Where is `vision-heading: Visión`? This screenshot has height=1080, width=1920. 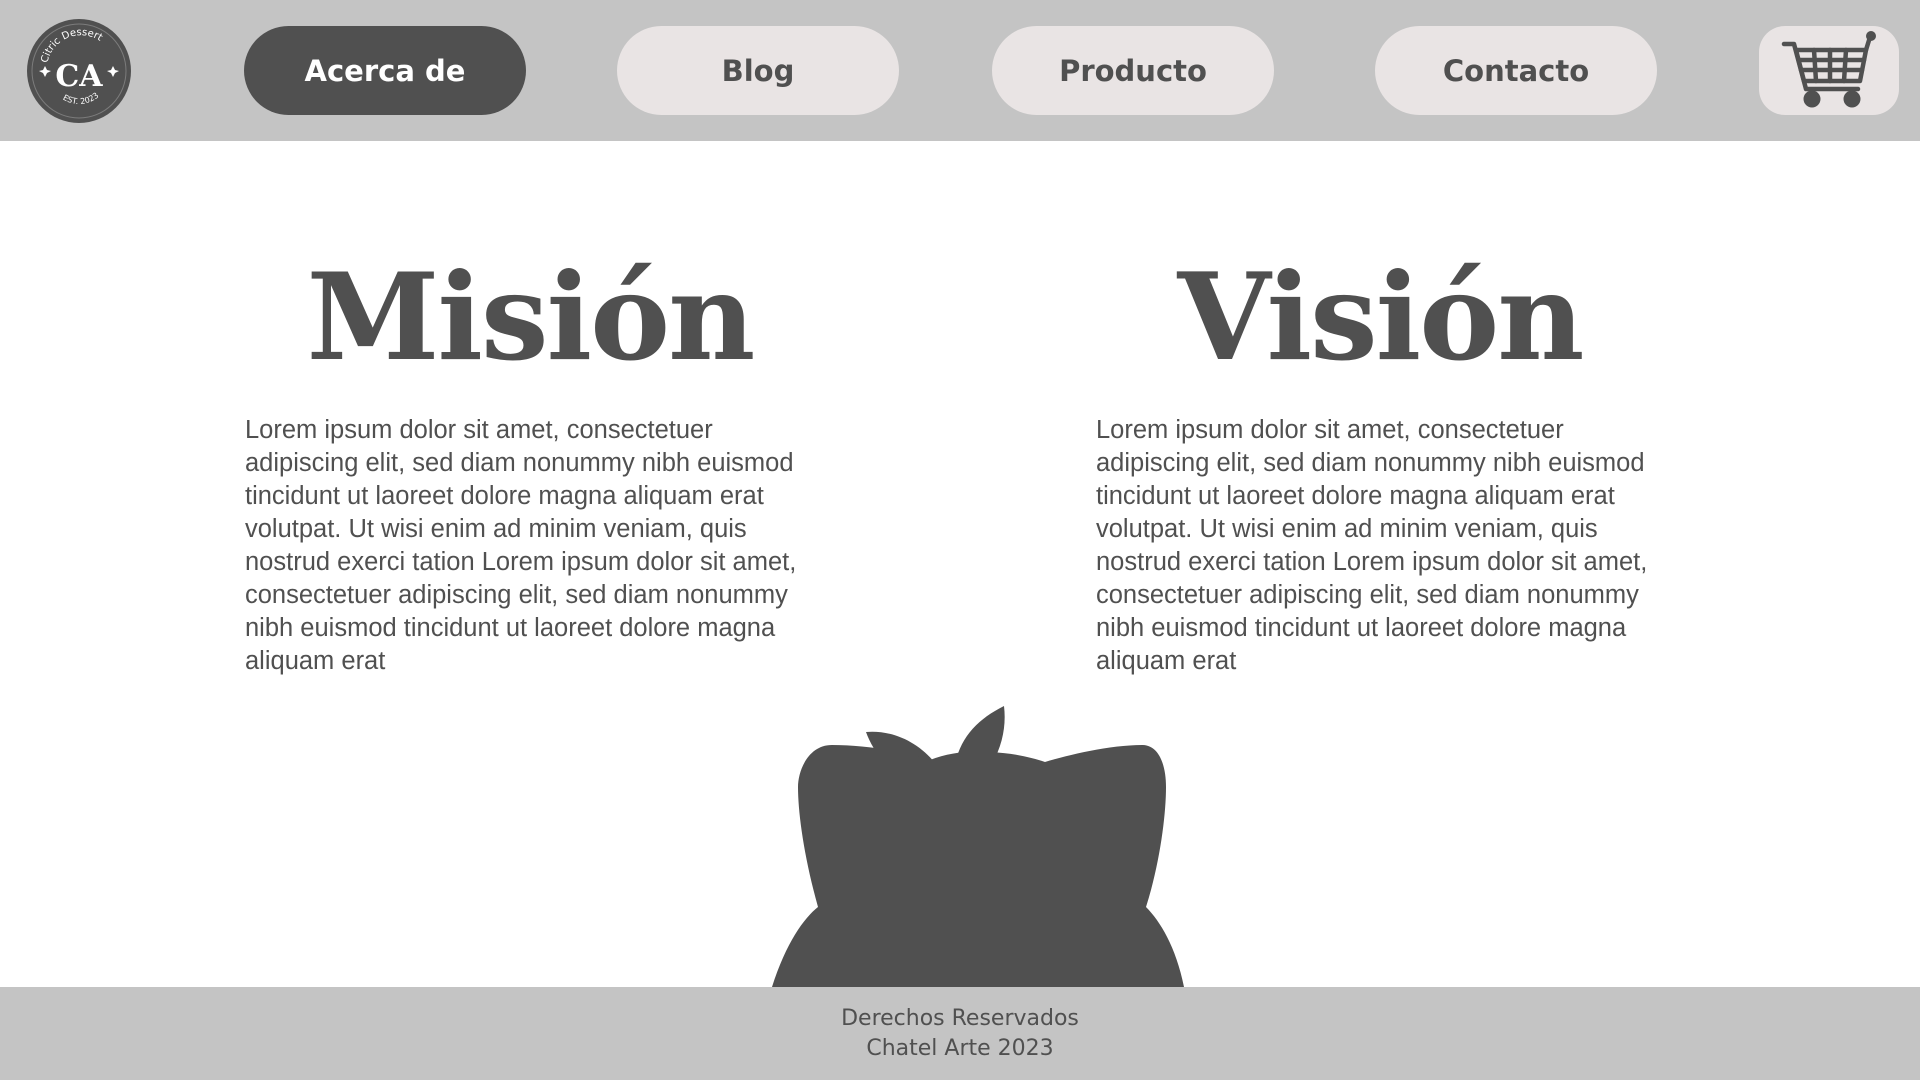 vision-heading: Visión is located at coordinates (1380, 317).